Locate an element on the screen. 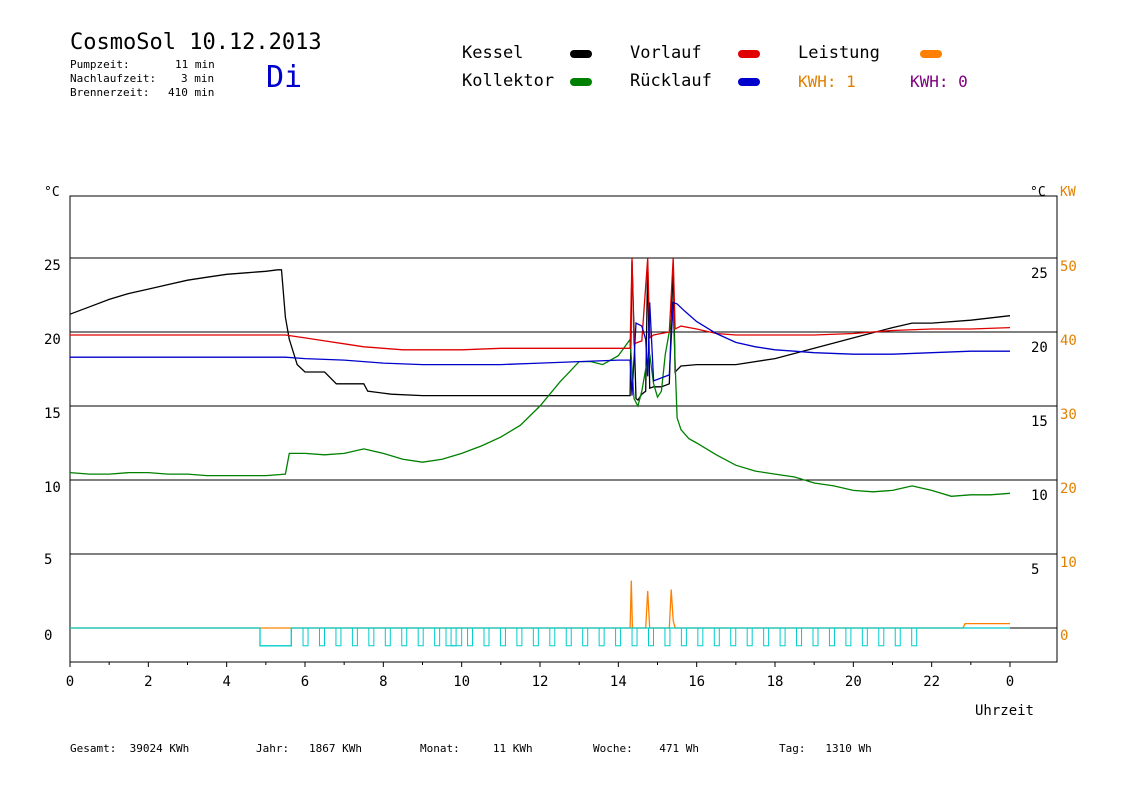  y-tick-kw: 40 is located at coordinates (1068, 341).